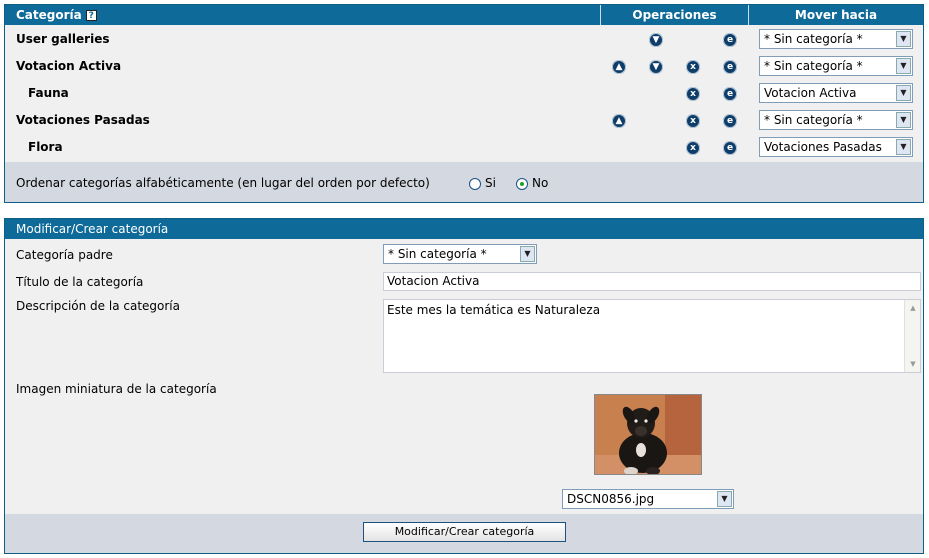 This screenshot has height=558, width=929. Describe the element at coordinates (116, 389) in the screenshot. I see `thumbnail-label: Imagen miniatura de la categoría` at that location.